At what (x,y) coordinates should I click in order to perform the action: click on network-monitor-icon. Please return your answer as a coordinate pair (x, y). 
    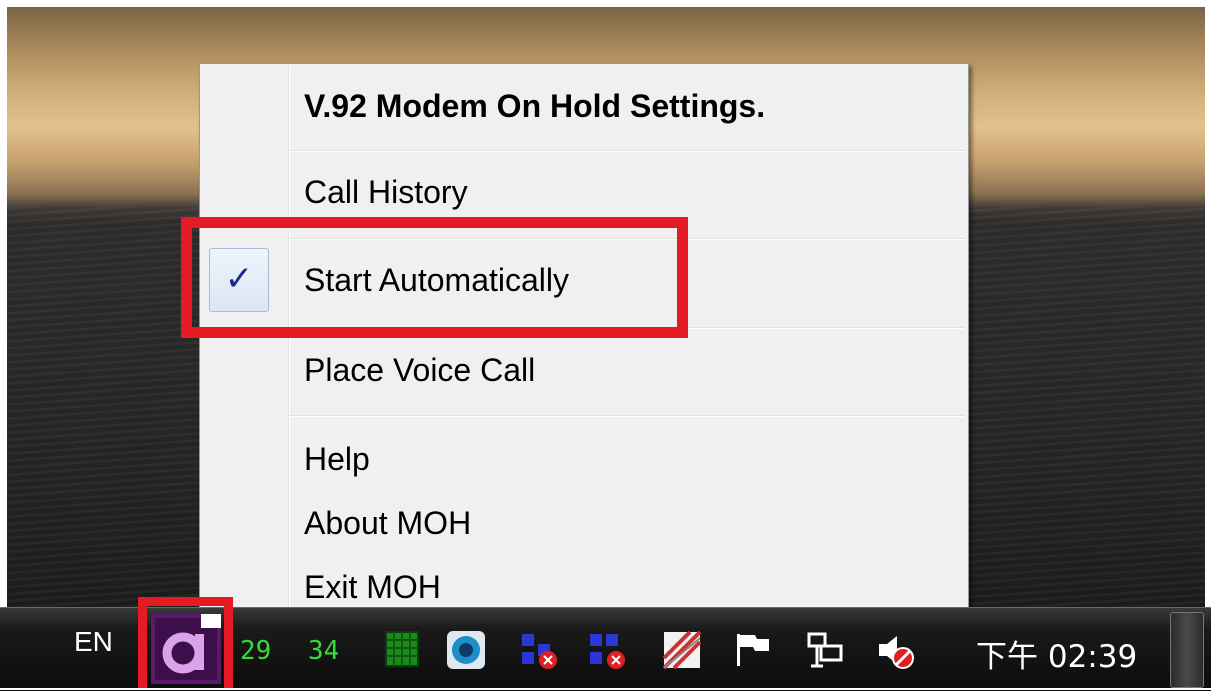
    Looking at the image, I should click on (825, 650).